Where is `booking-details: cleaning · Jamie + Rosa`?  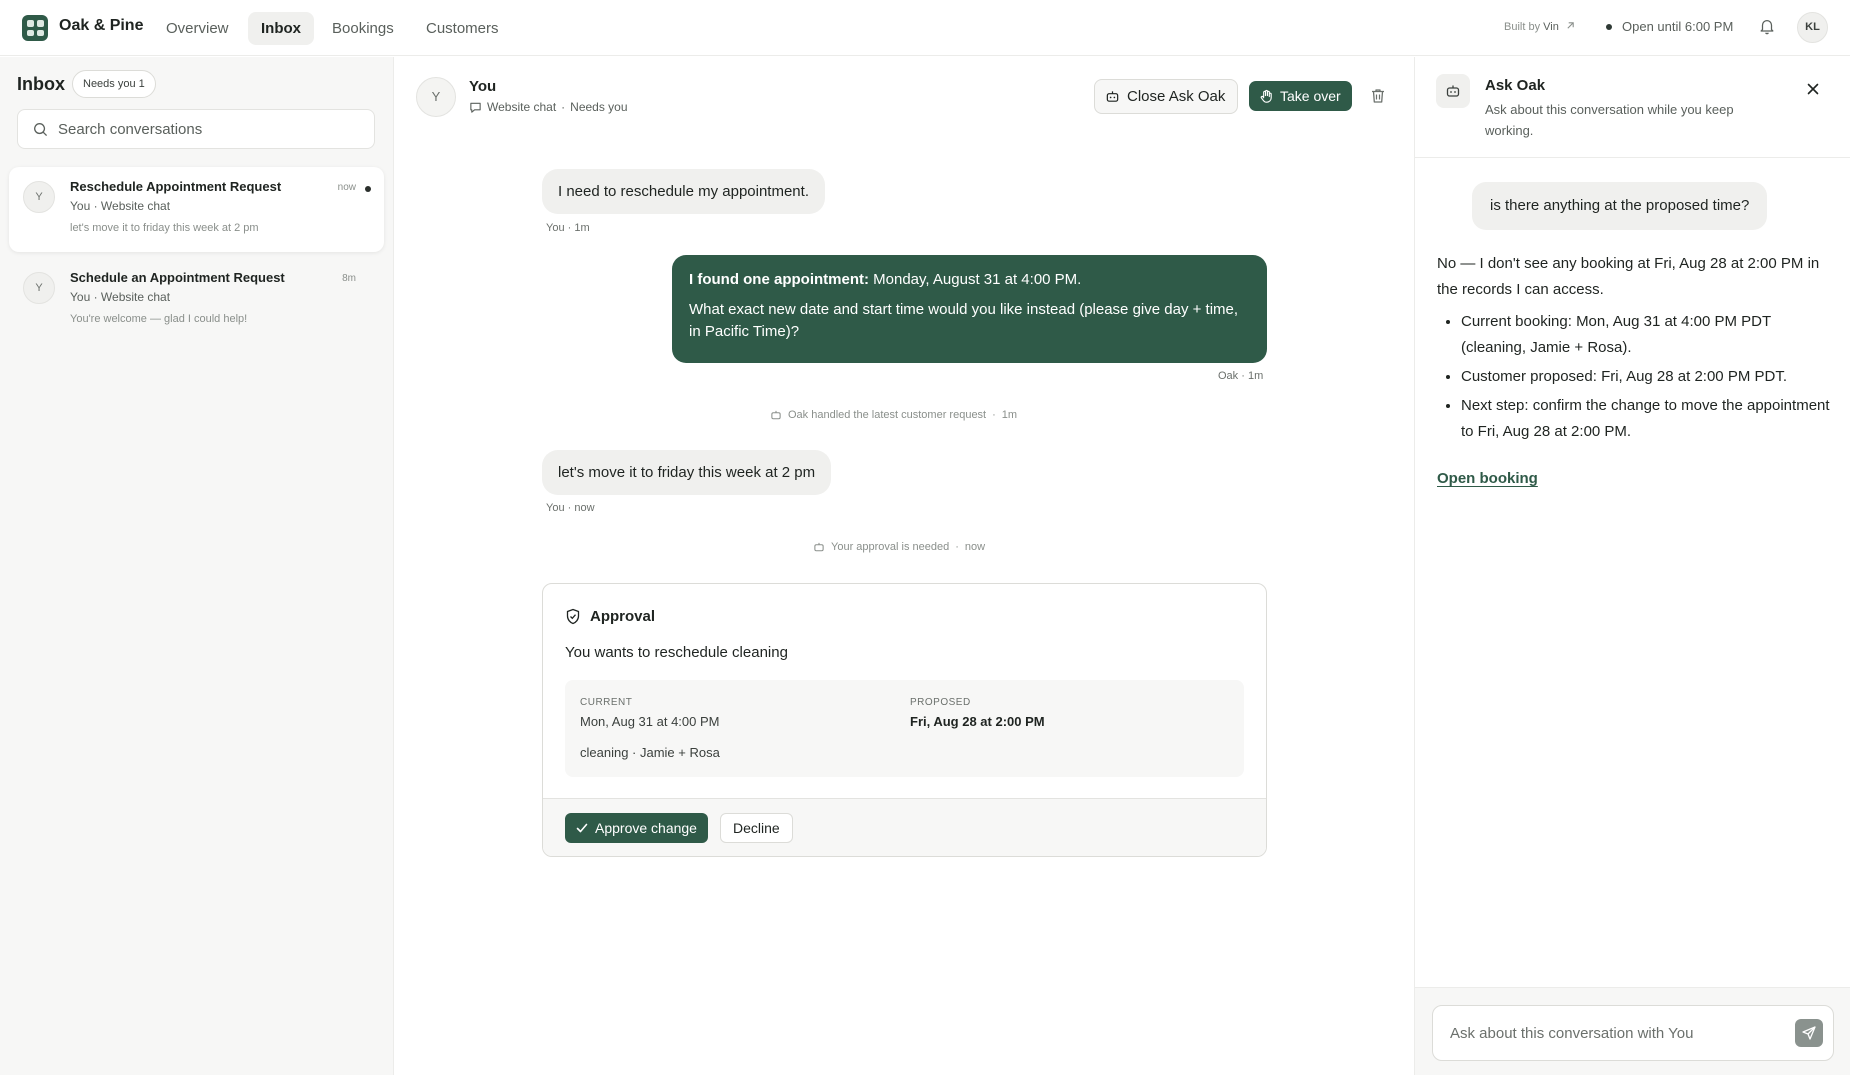
booking-details: cleaning · Jamie + Rosa is located at coordinates (650, 752).